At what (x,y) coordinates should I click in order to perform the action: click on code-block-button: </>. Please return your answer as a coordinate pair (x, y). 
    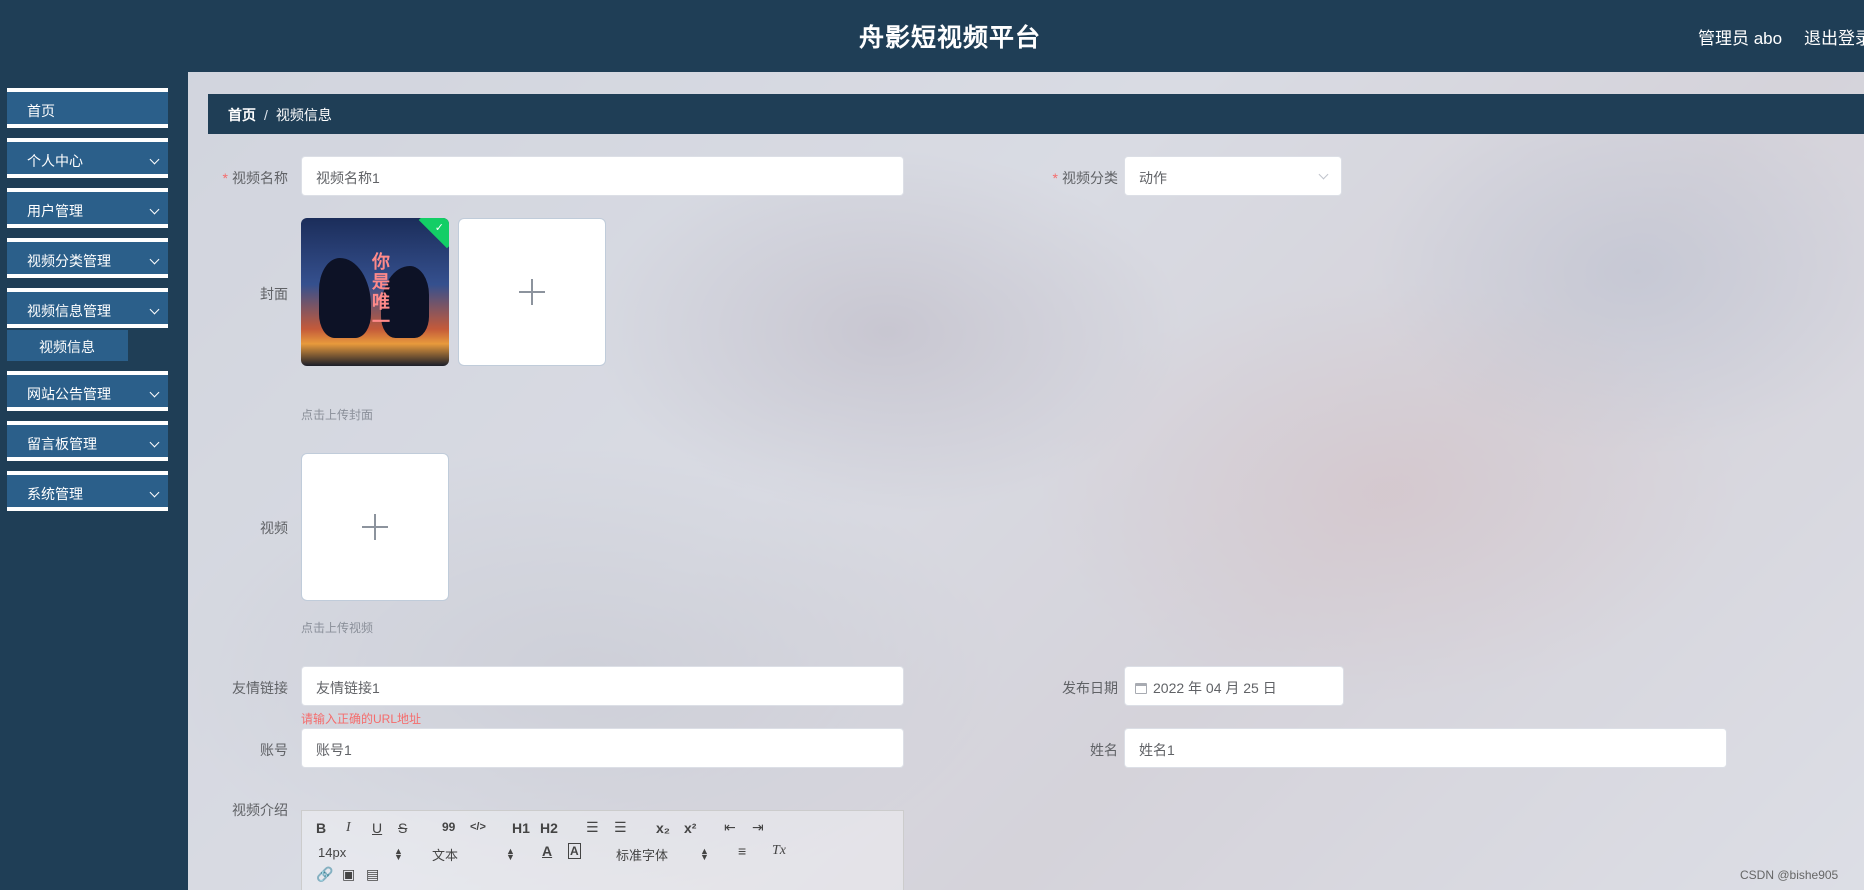
    Looking at the image, I should click on (478, 827).